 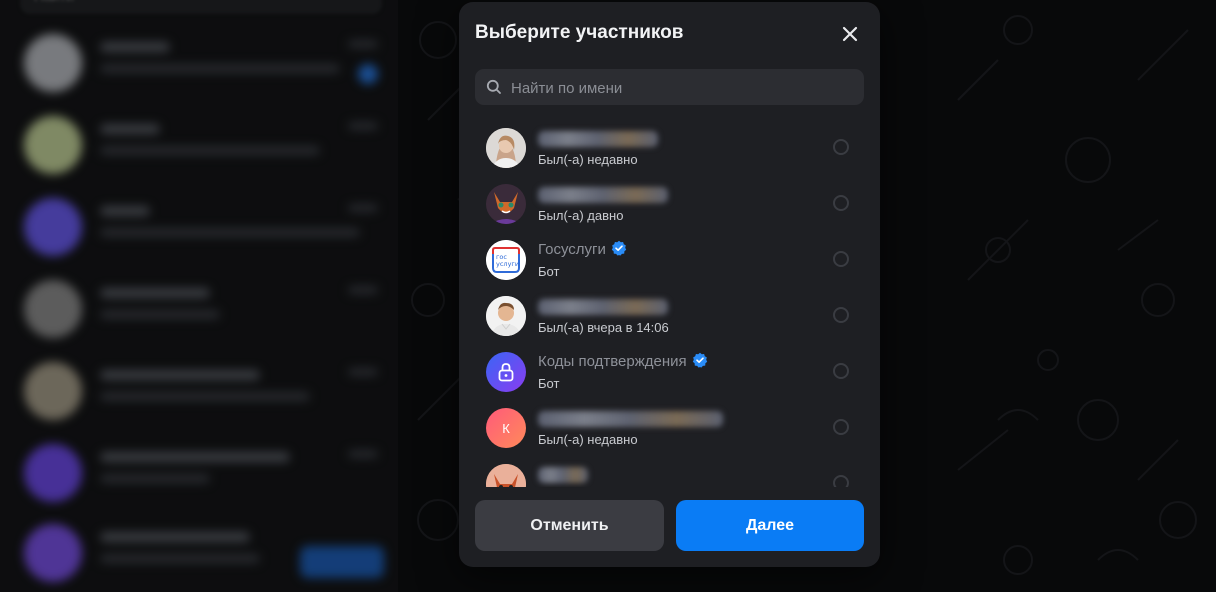 I want to click on next-button: Далее, so click(x=770, y=525).